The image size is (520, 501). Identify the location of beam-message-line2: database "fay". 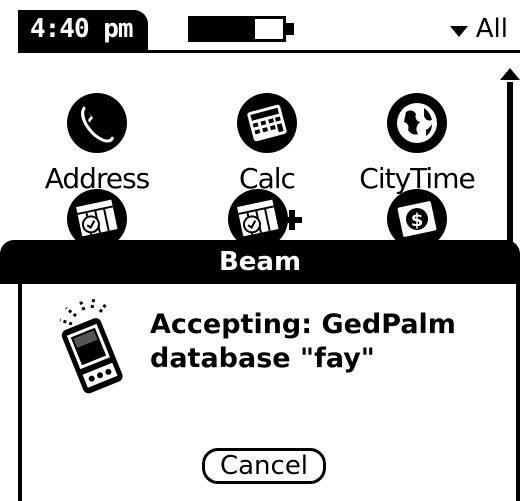
(262, 358).